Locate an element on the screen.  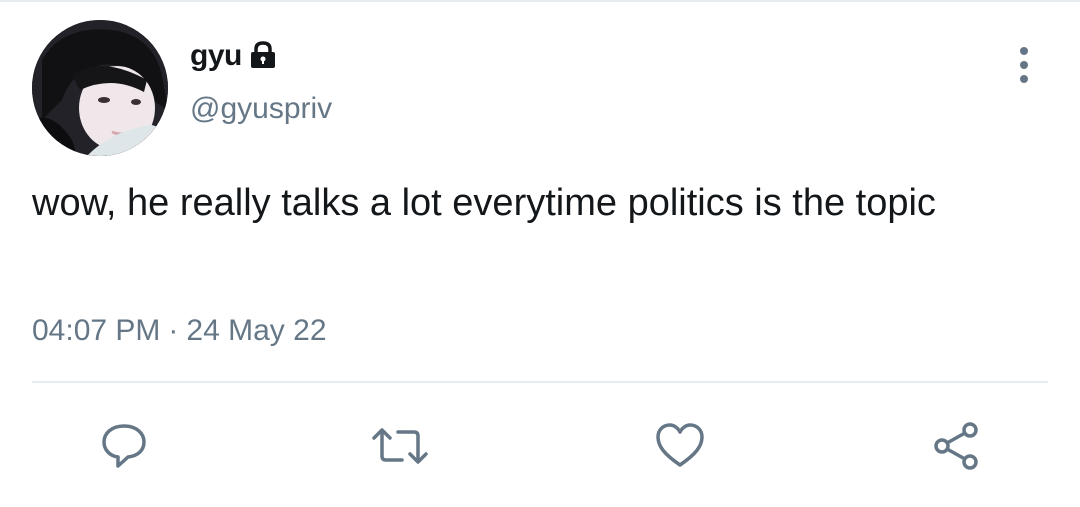
display-name: gyu is located at coordinates (216, 56).